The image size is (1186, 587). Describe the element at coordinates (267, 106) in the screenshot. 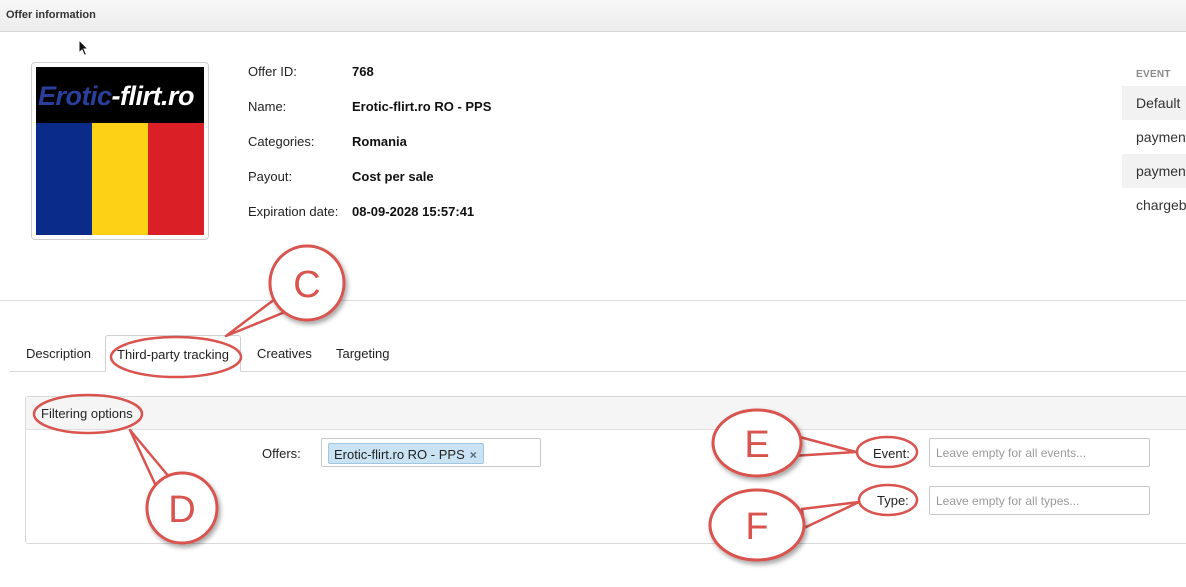

I see `name-label: Name:` at that location.